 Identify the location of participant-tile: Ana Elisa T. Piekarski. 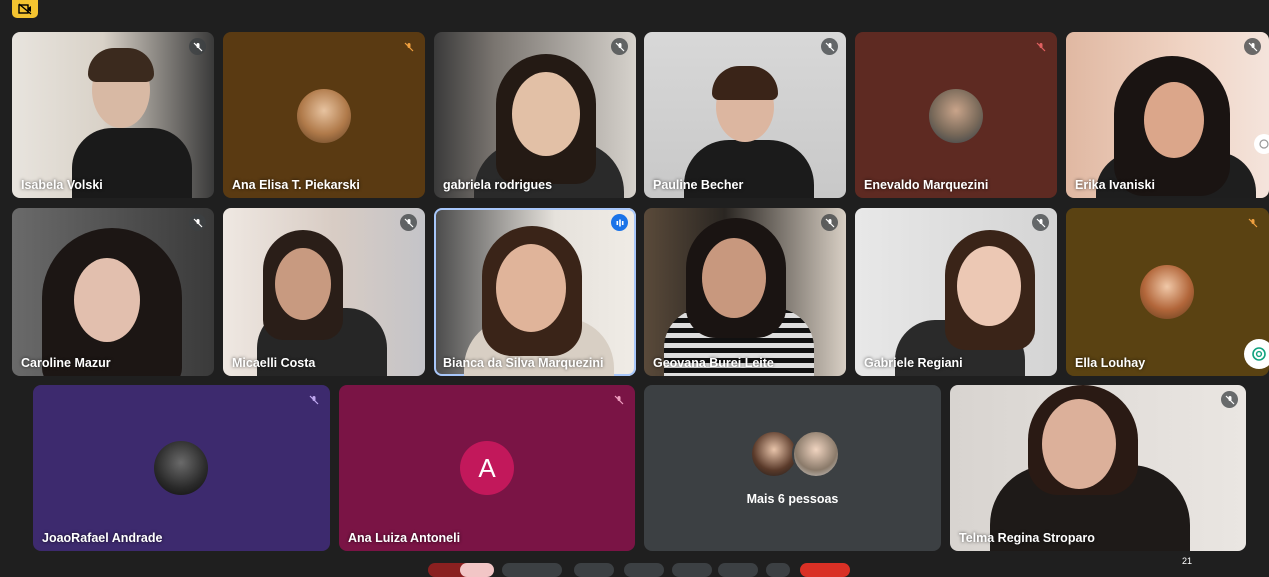
(324, 115).